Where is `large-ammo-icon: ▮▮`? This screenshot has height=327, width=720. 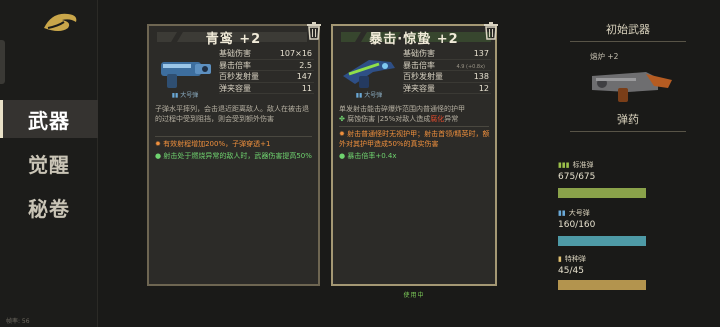 large-ammo-icon: ▮▮ is located at coordinates (562, 213).